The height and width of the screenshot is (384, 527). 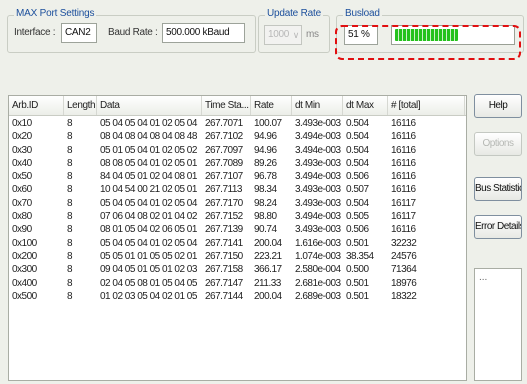 What do you see at coordinates (268, 123) in the screenshot?
I see `table-cell-rate: 100.07` at bounding box center [268, 123].